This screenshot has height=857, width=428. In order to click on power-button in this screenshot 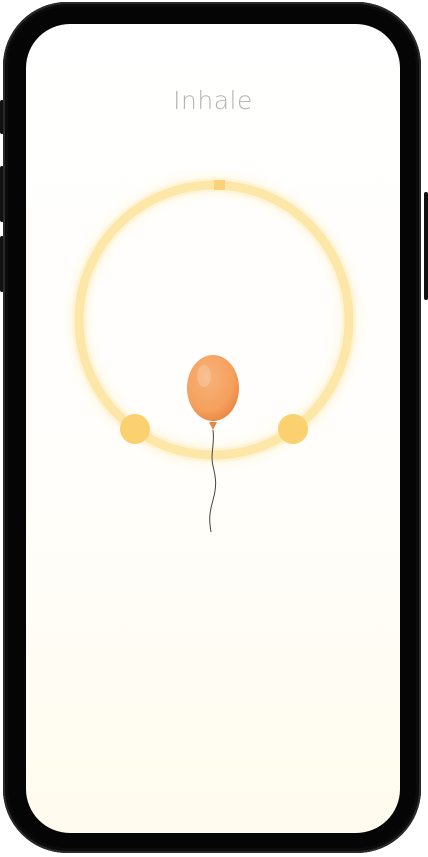, I will do `click(426, 246)`.